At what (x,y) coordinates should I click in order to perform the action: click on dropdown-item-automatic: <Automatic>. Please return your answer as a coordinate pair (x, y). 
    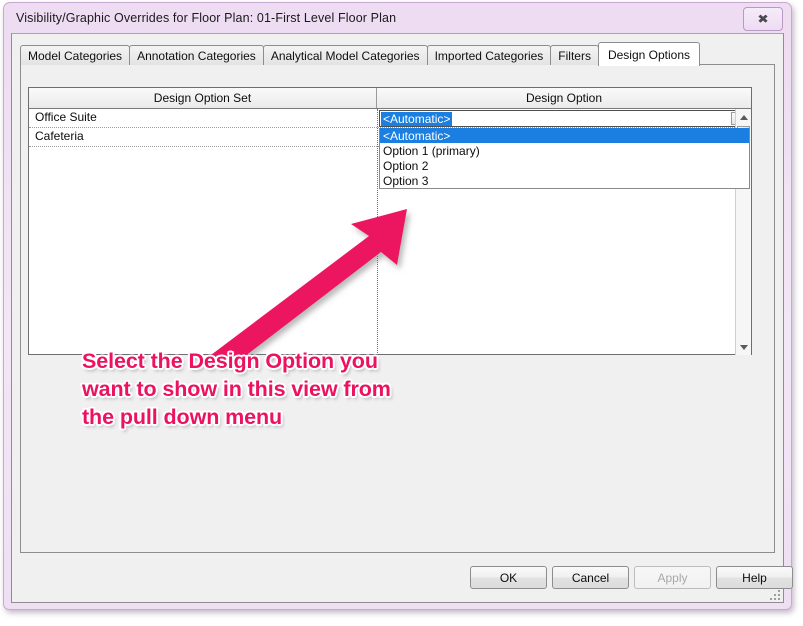
    Looking at the image, I should click on (564, 135).